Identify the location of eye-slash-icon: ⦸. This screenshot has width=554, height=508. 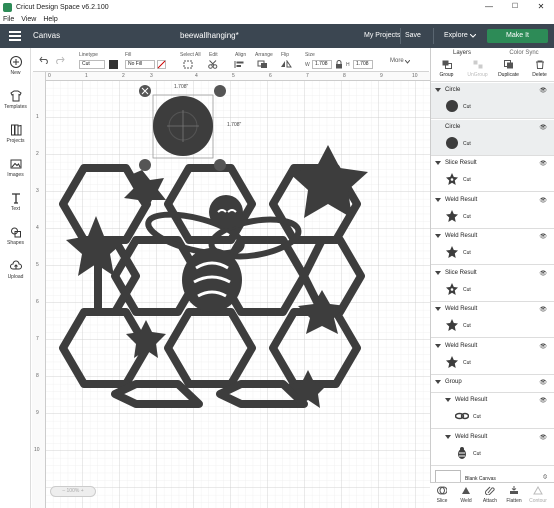
(545, 477).